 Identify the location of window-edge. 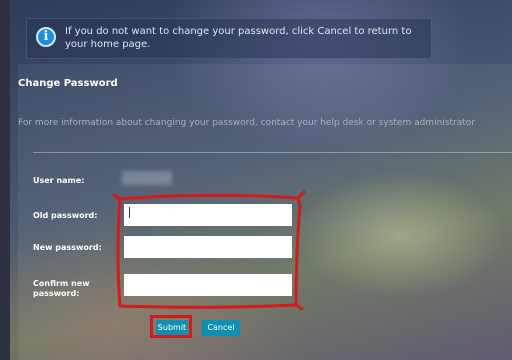
(5, 180).